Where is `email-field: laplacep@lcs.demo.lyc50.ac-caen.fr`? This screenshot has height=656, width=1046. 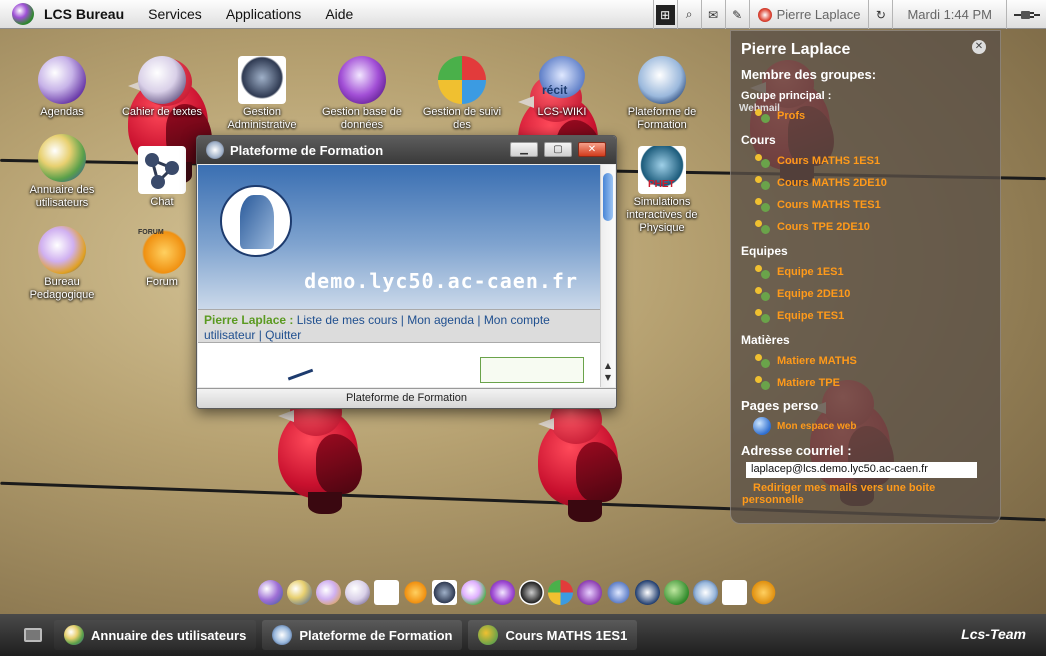 email-field: laplacep@lcs.demo.lyc50.ac-caen.fr is located at coordinates (861, 470).